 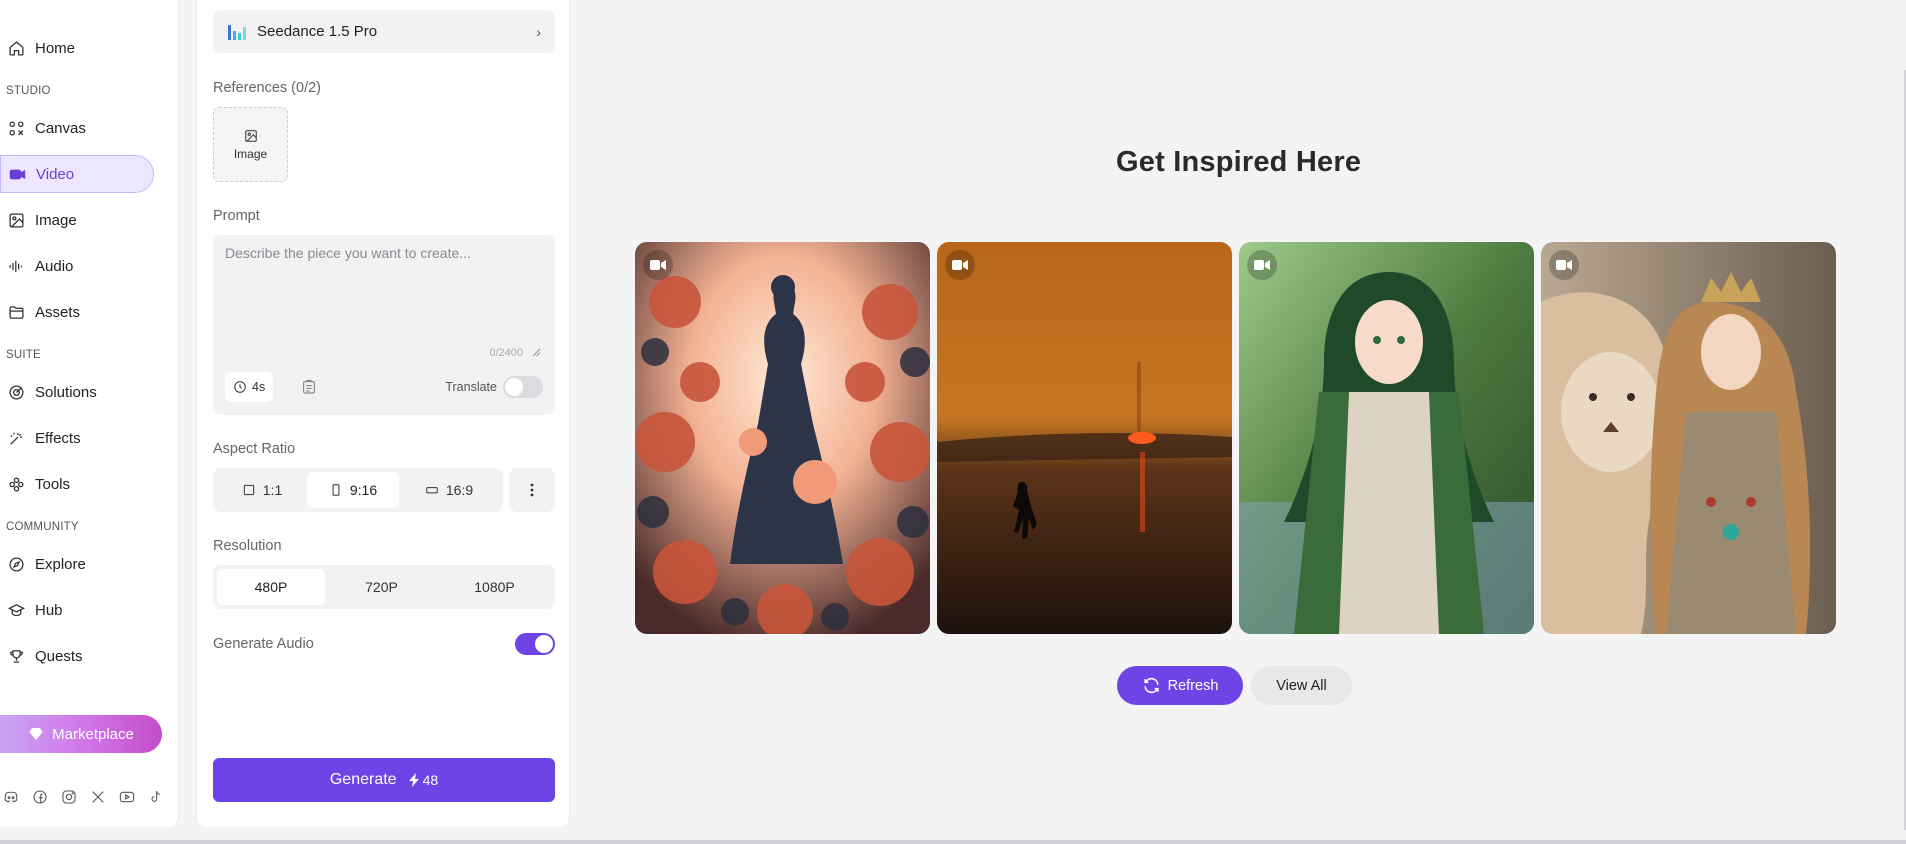 I want to click on effects-icon, so click(x=16, y=438).